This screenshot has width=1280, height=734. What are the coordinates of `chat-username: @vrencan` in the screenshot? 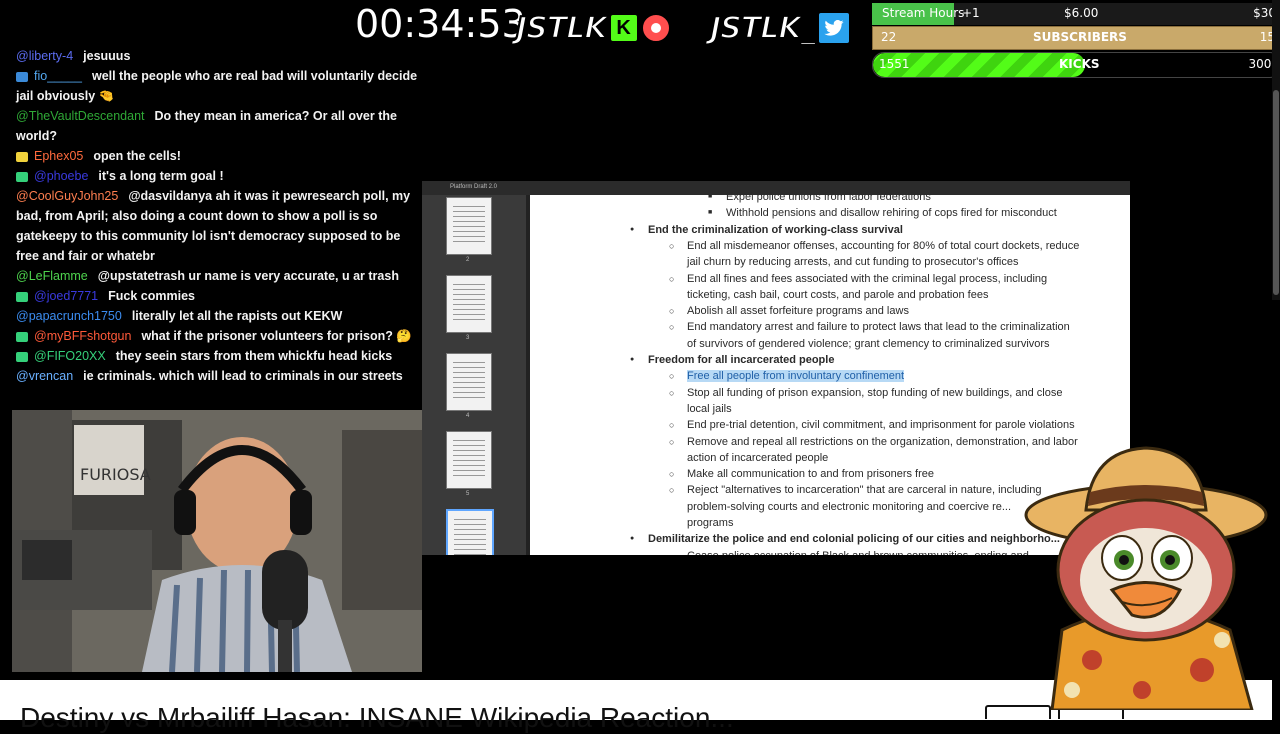 It's located at (44, 376).